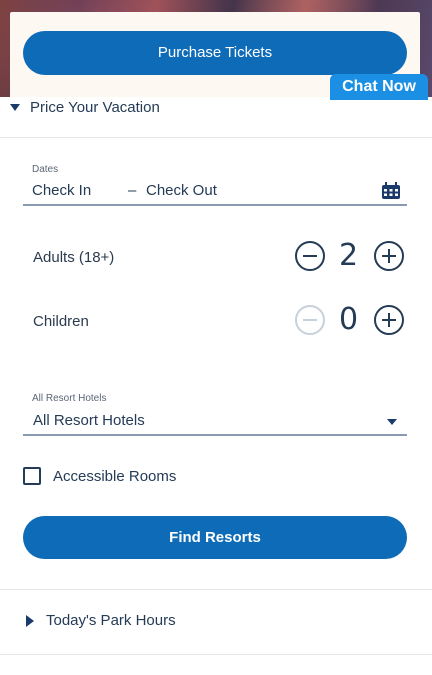 The height and width of the screenshot is (675, 432). Describe the element at coordinates (349, 319) in the screenshot. I see `children-count: 0` at that location.